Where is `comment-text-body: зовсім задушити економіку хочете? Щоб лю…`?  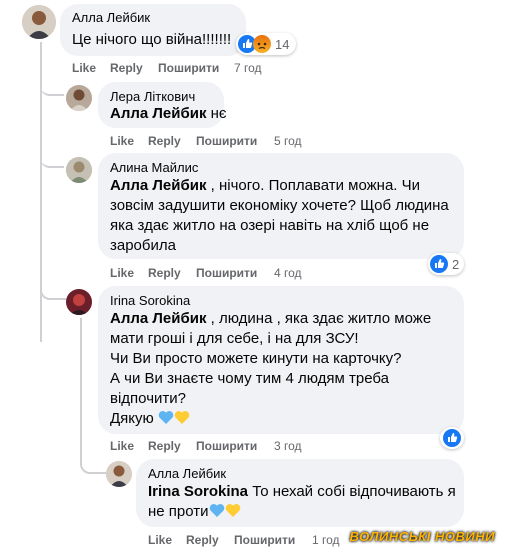 comment-text-body: зовсім задушити економіку хочете? Щоб лю… is located at coordinates (279, 225).